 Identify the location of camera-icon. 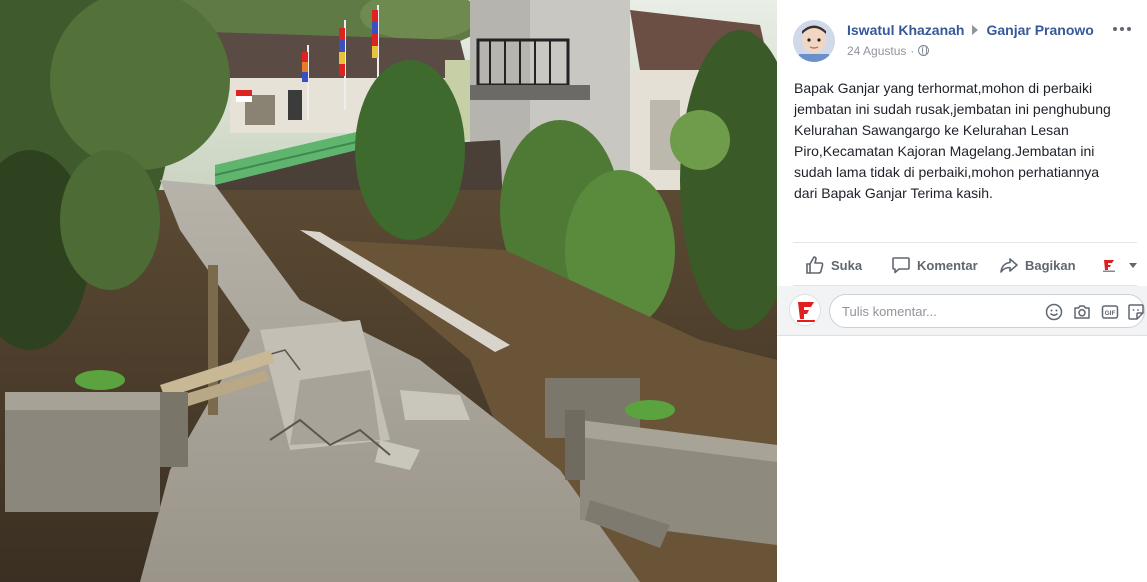
(1082, 312).